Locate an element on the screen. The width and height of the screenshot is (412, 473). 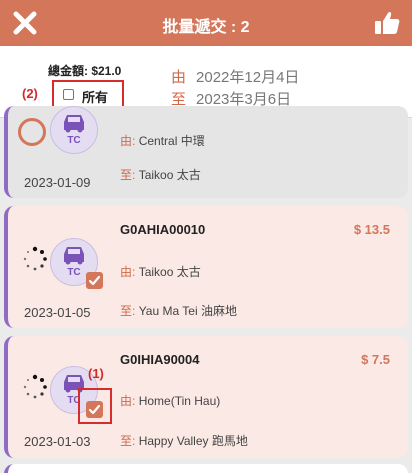
dropoff-location: 至: Taikoo 太古 is located at coordinates (160, 175).